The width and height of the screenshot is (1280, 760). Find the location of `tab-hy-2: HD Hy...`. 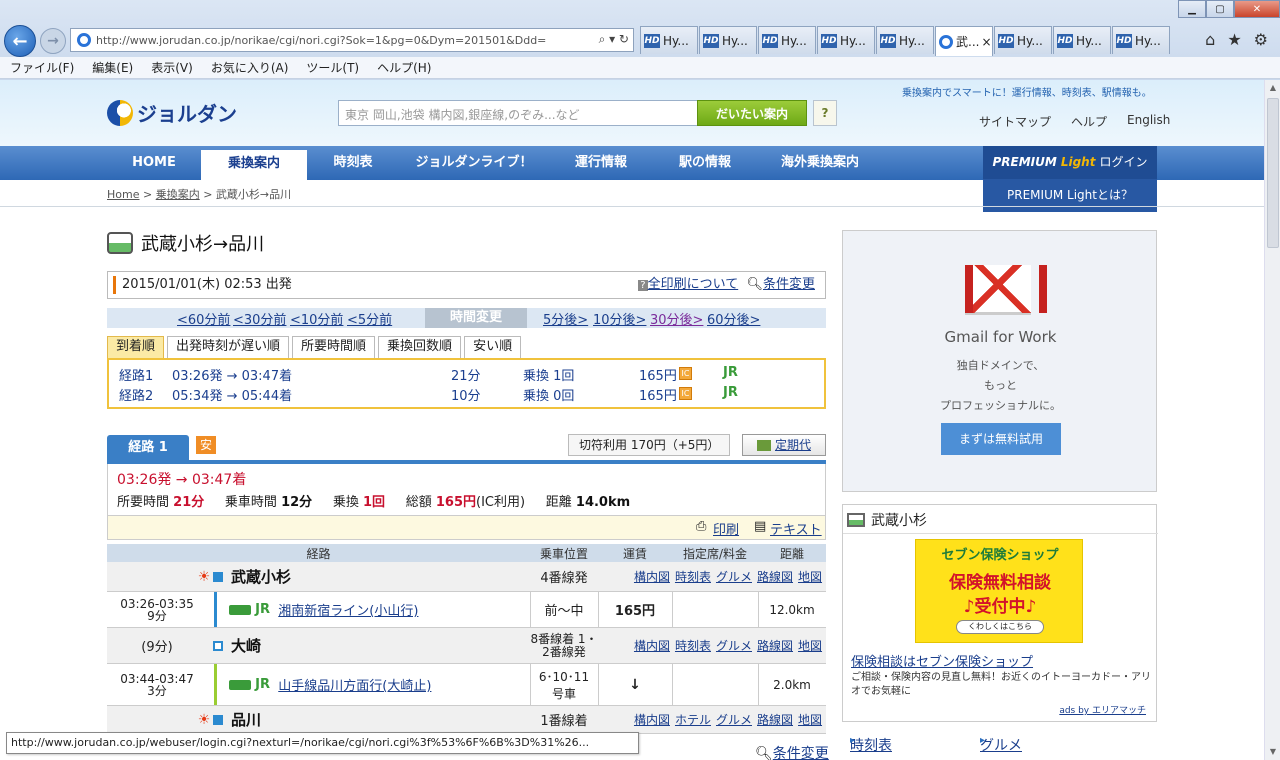

tab-hy-2: HD Hy... is located at coordinates (728, 40).